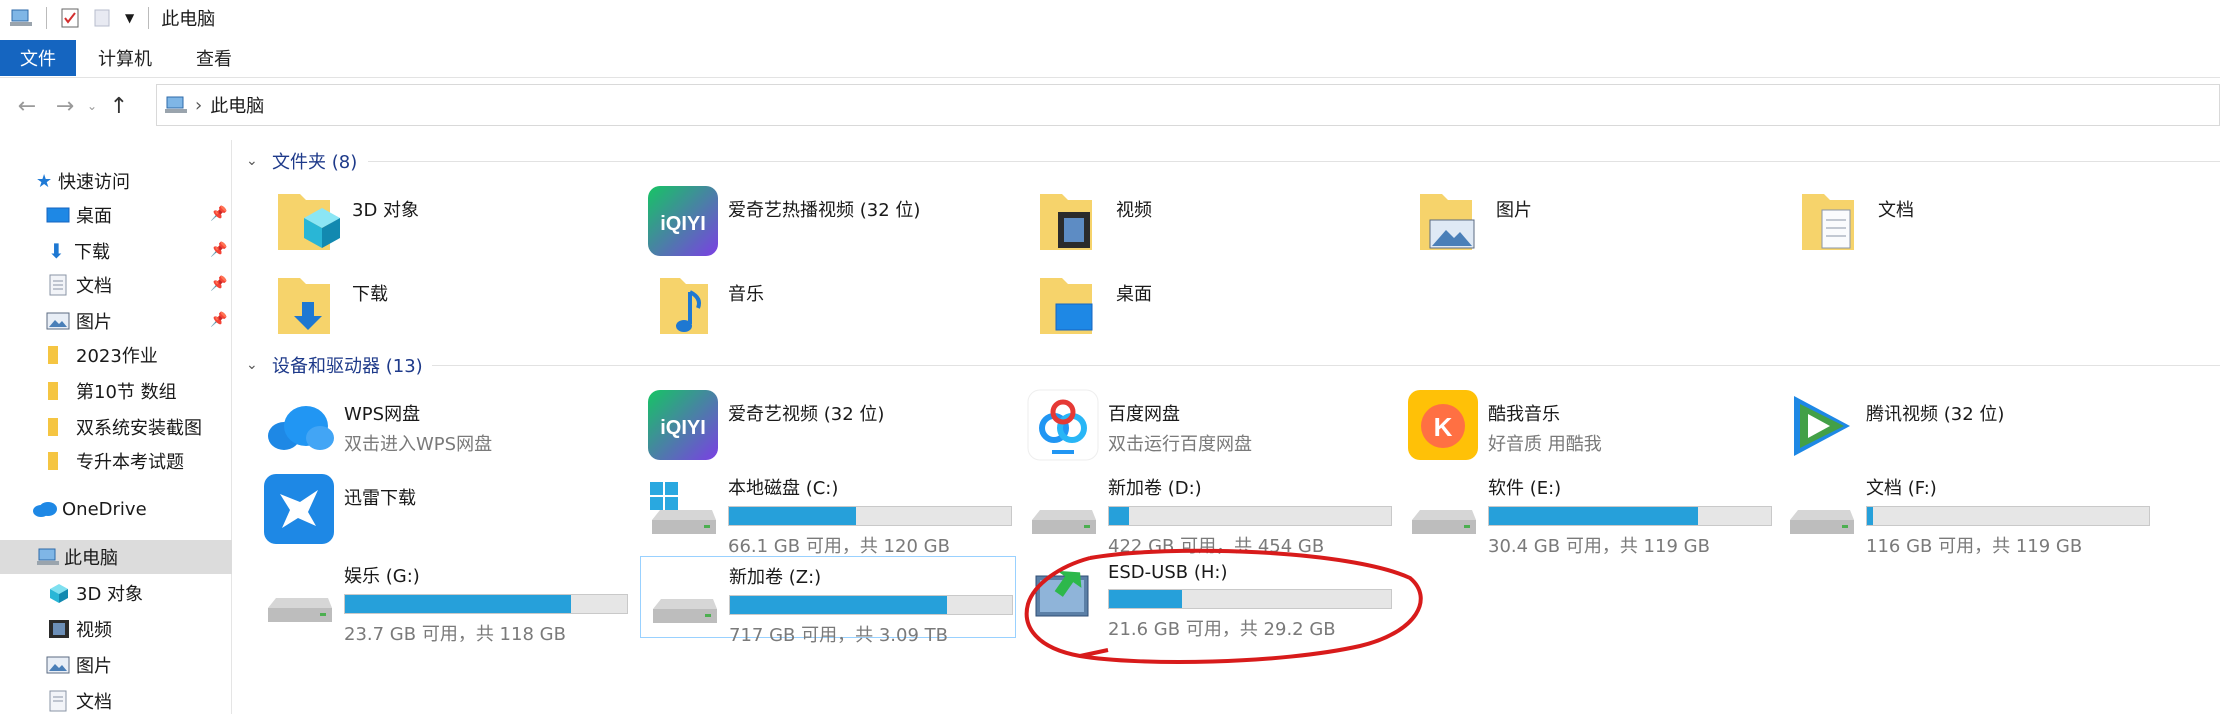 This screenshot has width=2220, height=718. What do you see at coordinates (1473, 227) in the screenshot?
I see `folder-pictures: 图片` at bounding box center [1473, 227].